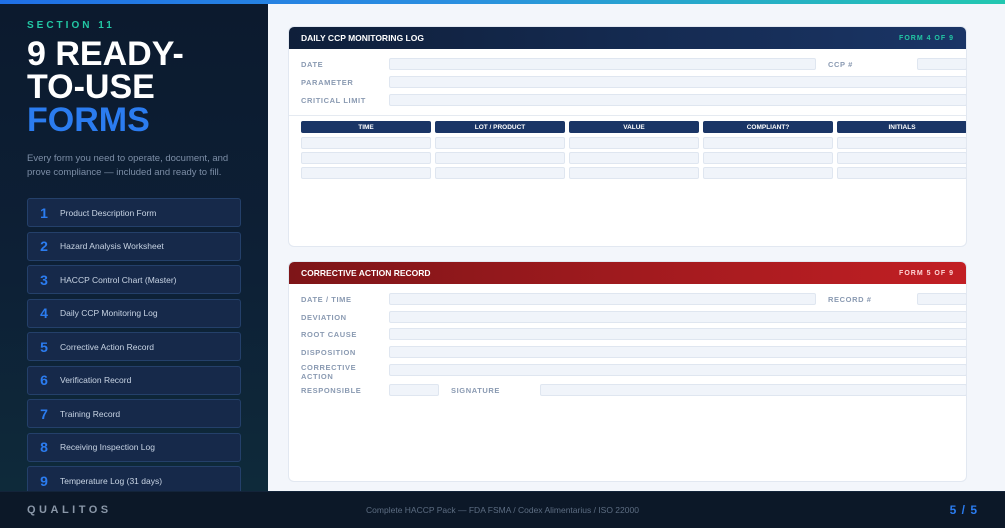 The image size is (1005, 528). I want to click on form-name: HACCP Control Chart (Master), so click(118, 279).